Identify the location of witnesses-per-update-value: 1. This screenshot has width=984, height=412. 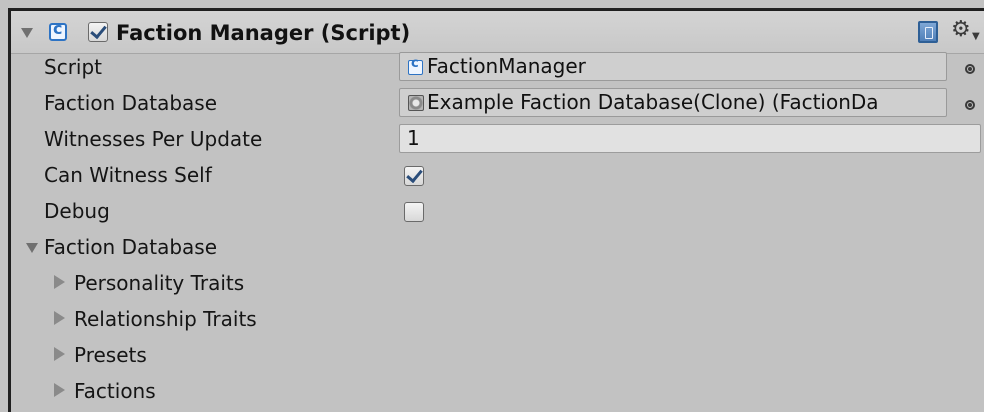
(413, 138).